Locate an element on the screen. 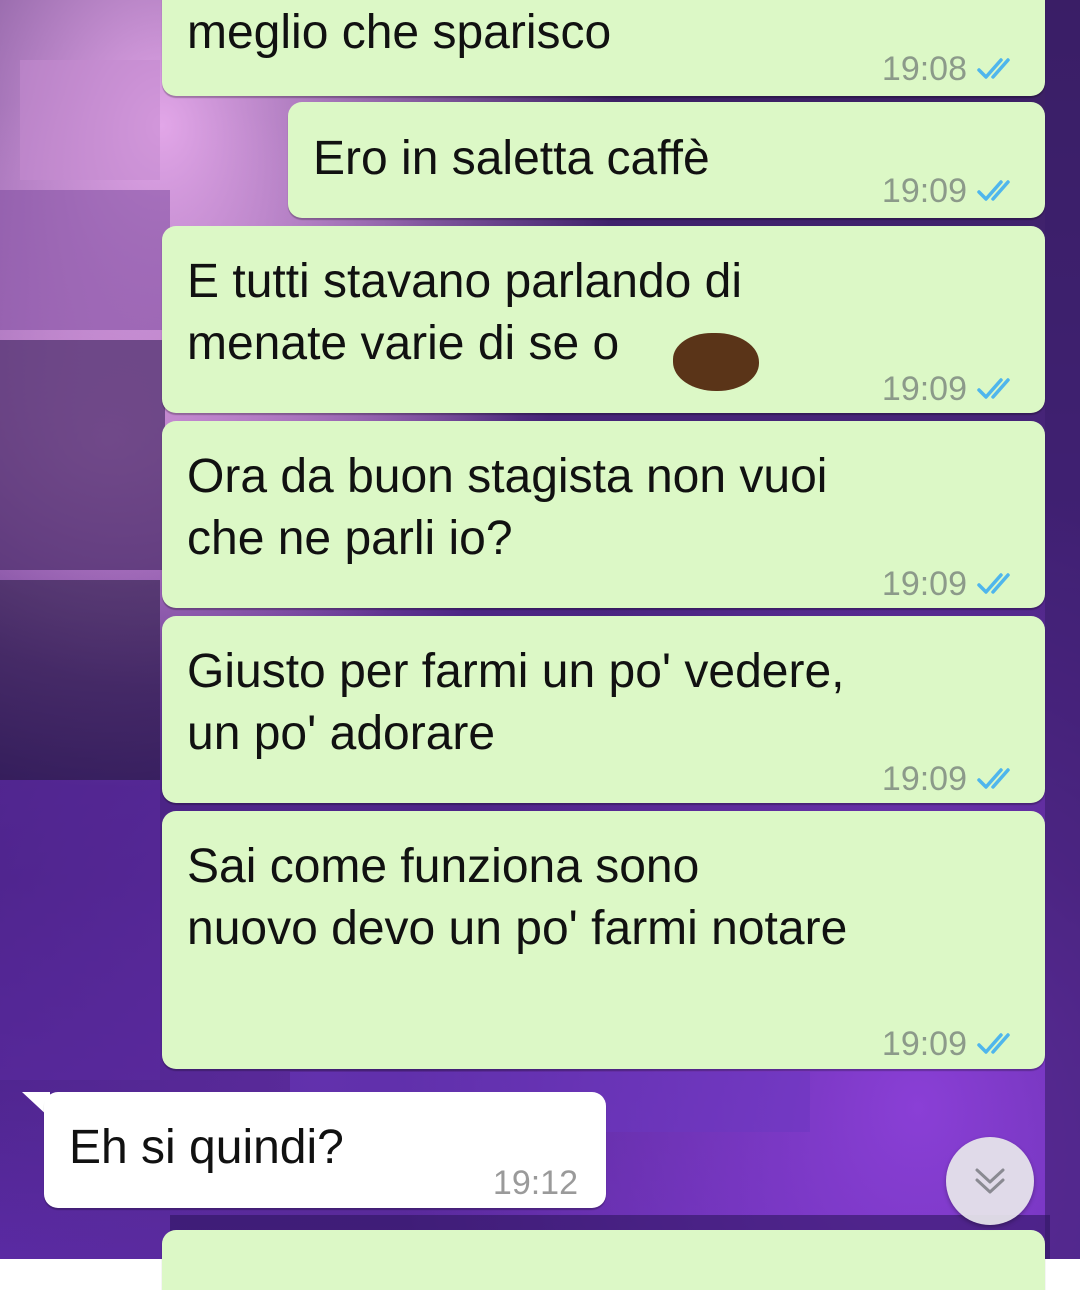 This screenshot has height=1290, width=1080. message-bubble: Ero in saletta caffè 19:09 is located at coordinates (666, 160).